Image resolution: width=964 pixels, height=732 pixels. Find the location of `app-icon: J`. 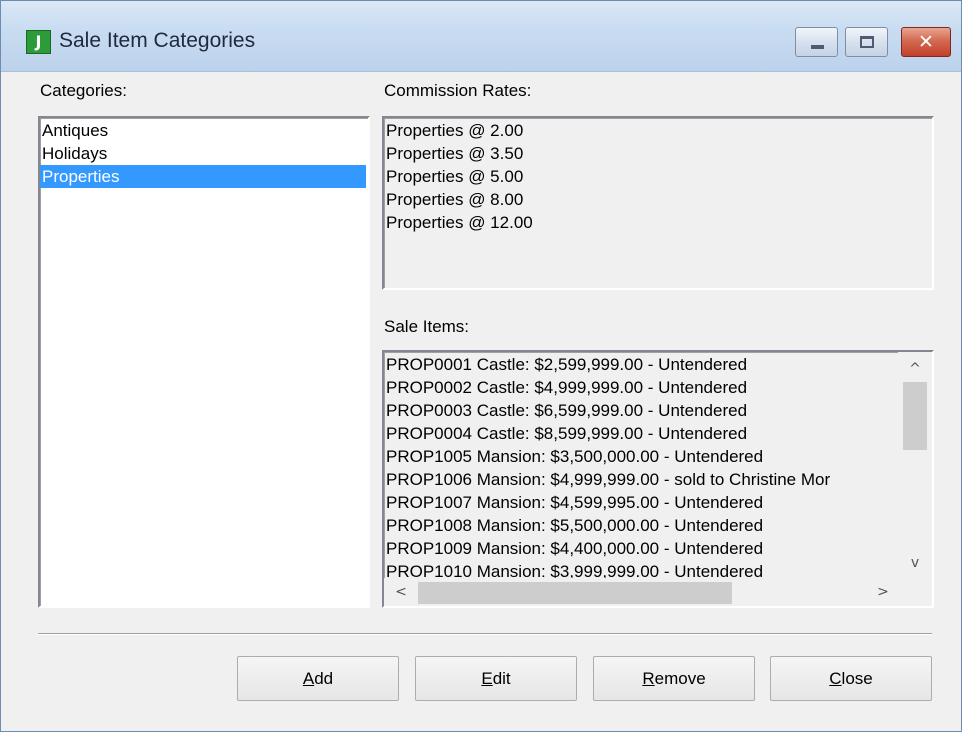

app-icon: J is located at coordinates (38, 42).